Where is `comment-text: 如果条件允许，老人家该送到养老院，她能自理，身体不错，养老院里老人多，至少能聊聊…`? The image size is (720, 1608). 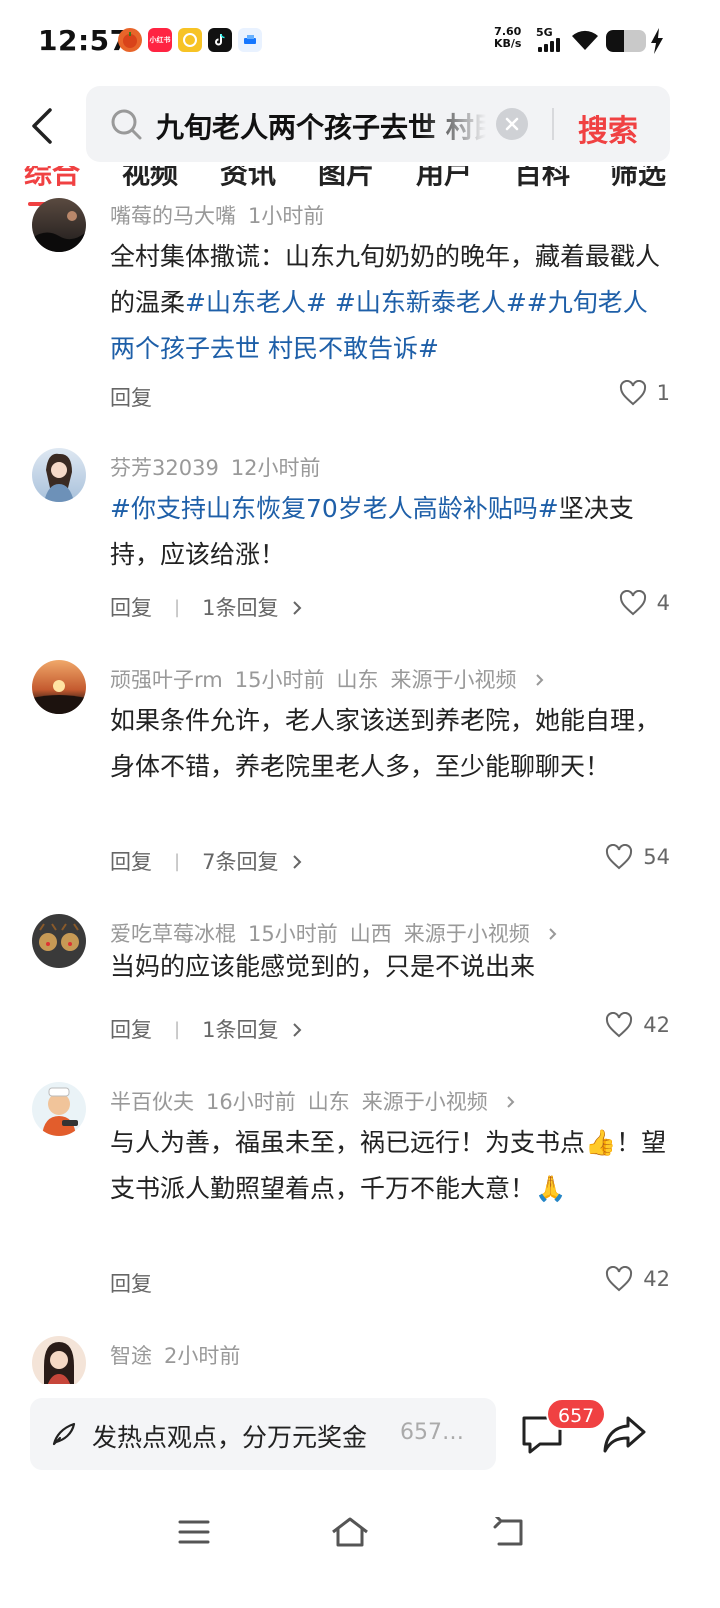 comment-text: 如果条件允许，老人家该送到养老院，她能自理，身体不错，养老院里老人多，至少能聊聊… is located at coordinates (385, 743).